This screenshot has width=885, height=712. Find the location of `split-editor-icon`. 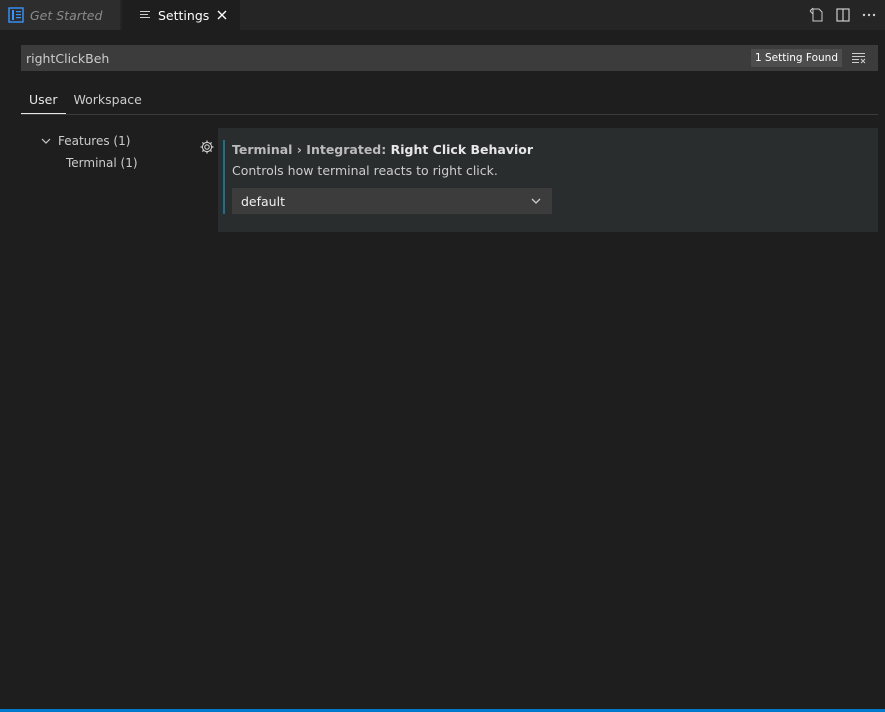

split-editor-icon is located at coordinates (843, 15).